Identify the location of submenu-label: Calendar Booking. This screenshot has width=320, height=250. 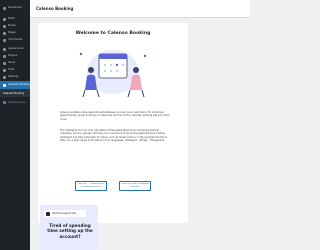
(14, 93).